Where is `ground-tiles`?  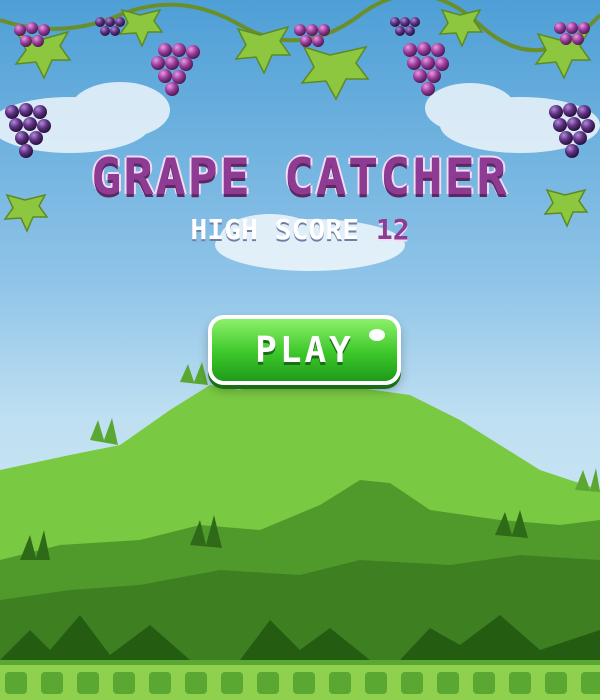
ground-tiles is located at coordinates (302, 683).